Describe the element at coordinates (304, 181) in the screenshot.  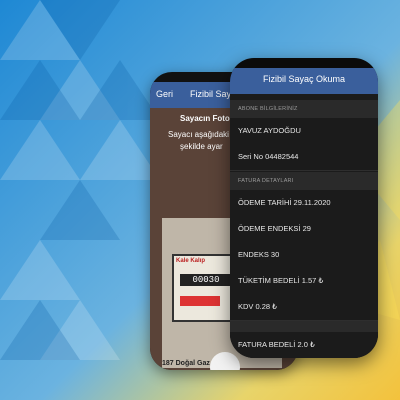
I see `invoice-section-header: FATURA DETAYLARI` at that location.